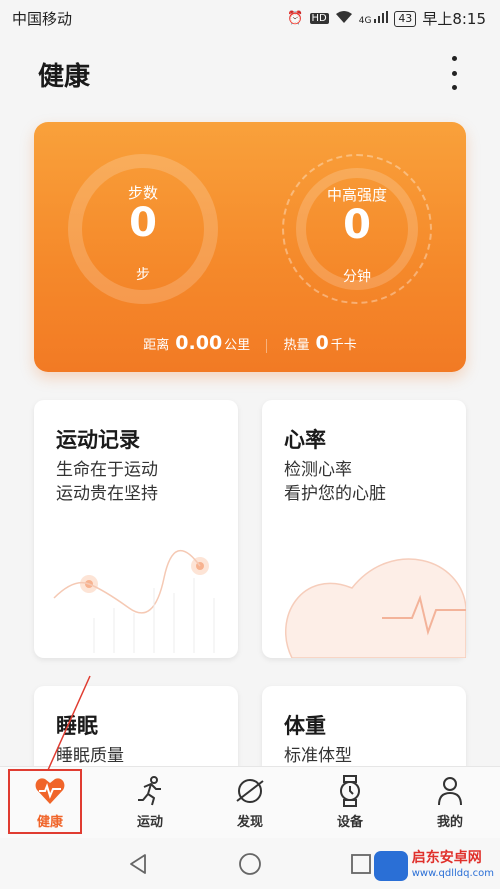  I want to click on intensity-ring: 中高强度 0 分钟, so click(357, 229).